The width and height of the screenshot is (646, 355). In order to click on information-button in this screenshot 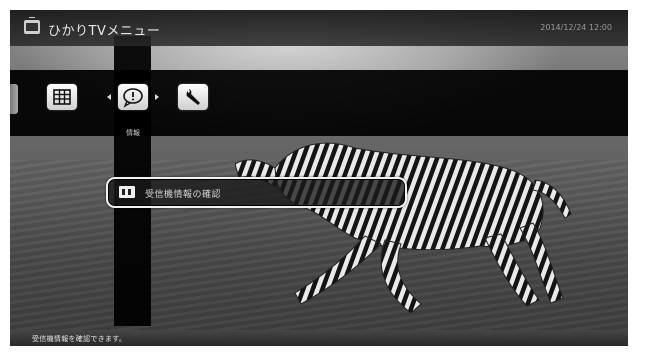, I will do `click(133, 97)`.